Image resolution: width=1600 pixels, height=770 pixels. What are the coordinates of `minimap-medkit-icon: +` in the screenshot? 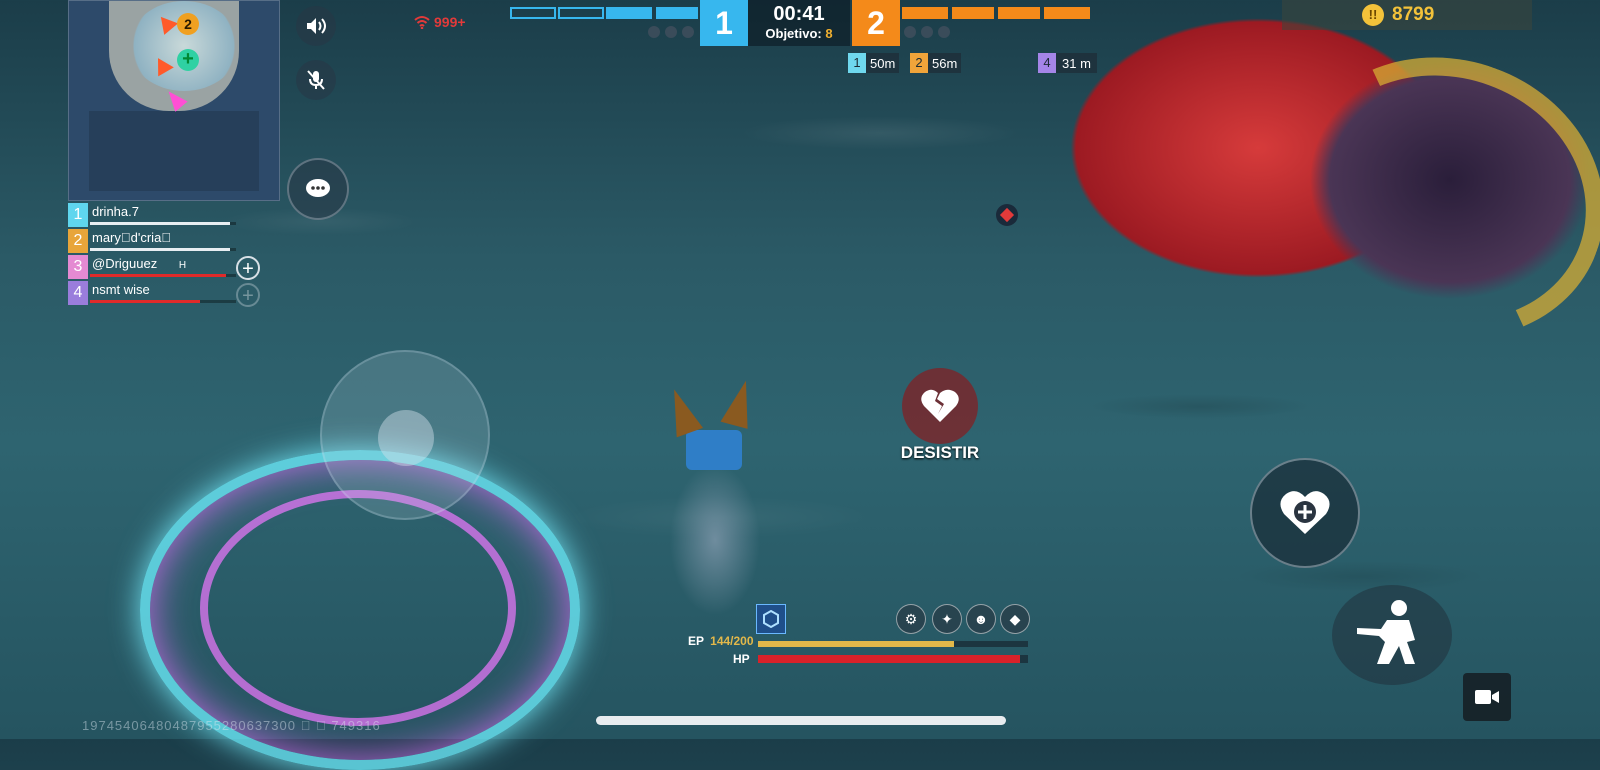 It's located at (188, 60).